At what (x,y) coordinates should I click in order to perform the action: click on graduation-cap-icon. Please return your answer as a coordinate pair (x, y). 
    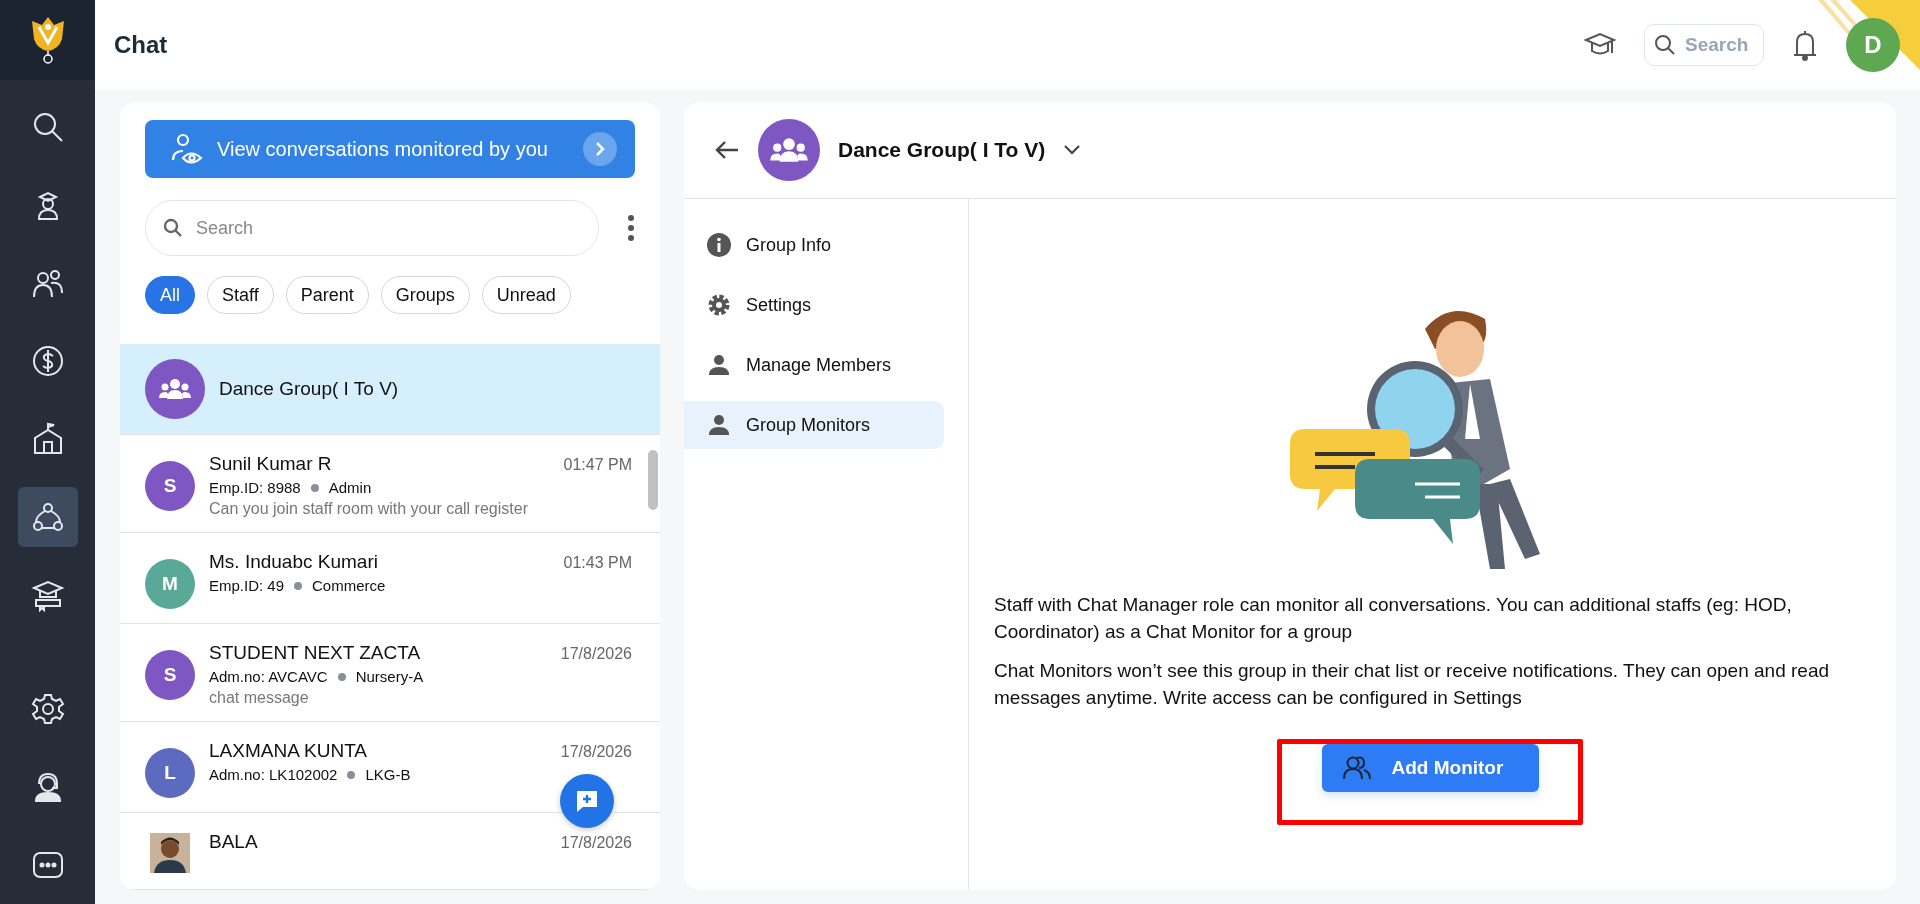
    Looking at the image, I should click on (47, 595).